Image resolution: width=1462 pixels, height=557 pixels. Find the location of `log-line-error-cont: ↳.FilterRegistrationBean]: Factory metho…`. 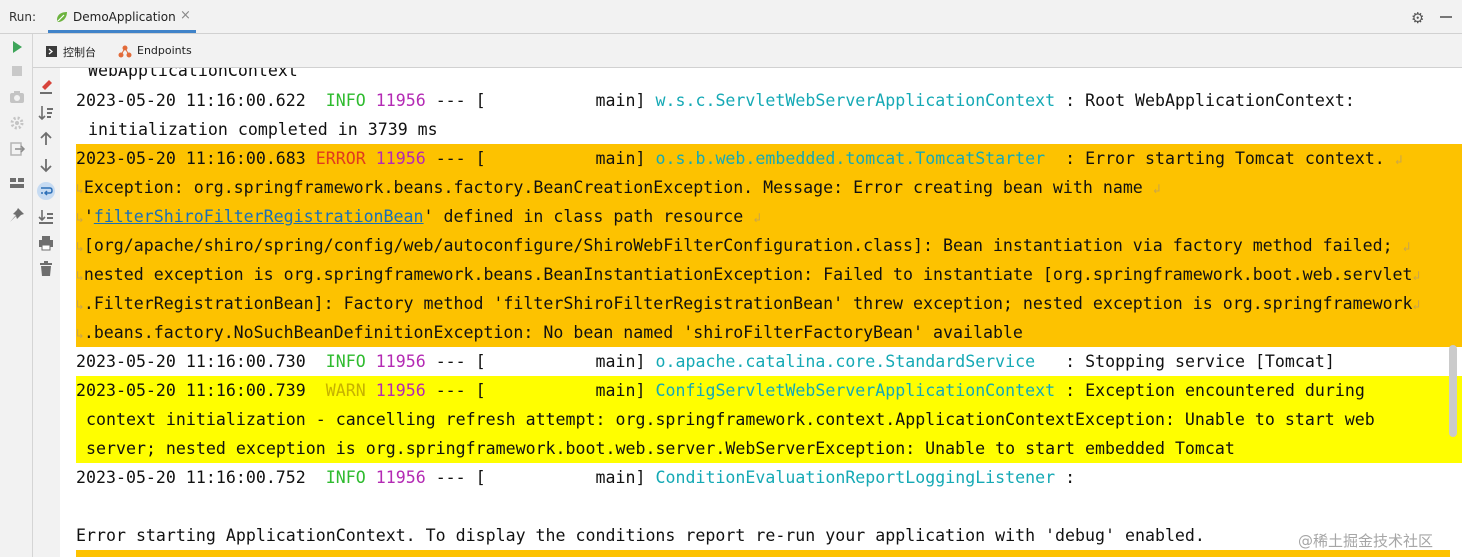

log-line-error-cont: ↳.FilterRegistrationBean]: Factory metho… is located at coordinates (769, 303).